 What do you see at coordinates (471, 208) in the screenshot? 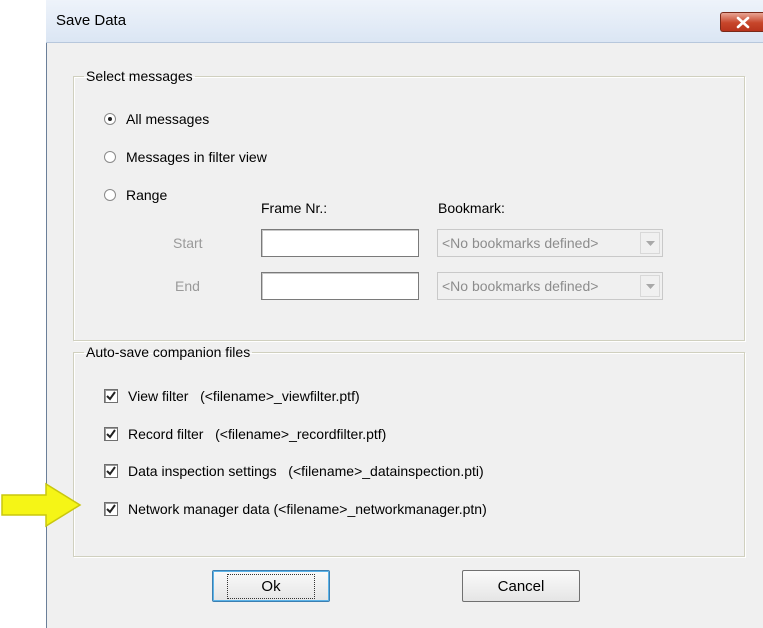
I see `bookmark-label: Bookmark:` at bounding box center [471, 208].